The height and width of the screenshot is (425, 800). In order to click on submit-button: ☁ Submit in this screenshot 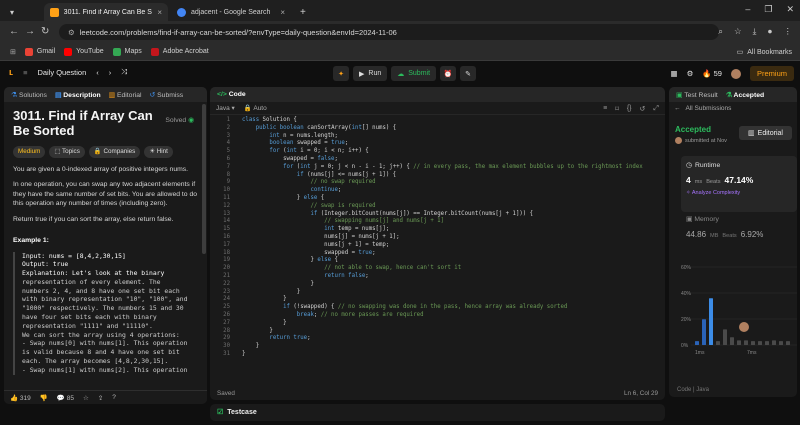, I will do `click(414, 73)`.